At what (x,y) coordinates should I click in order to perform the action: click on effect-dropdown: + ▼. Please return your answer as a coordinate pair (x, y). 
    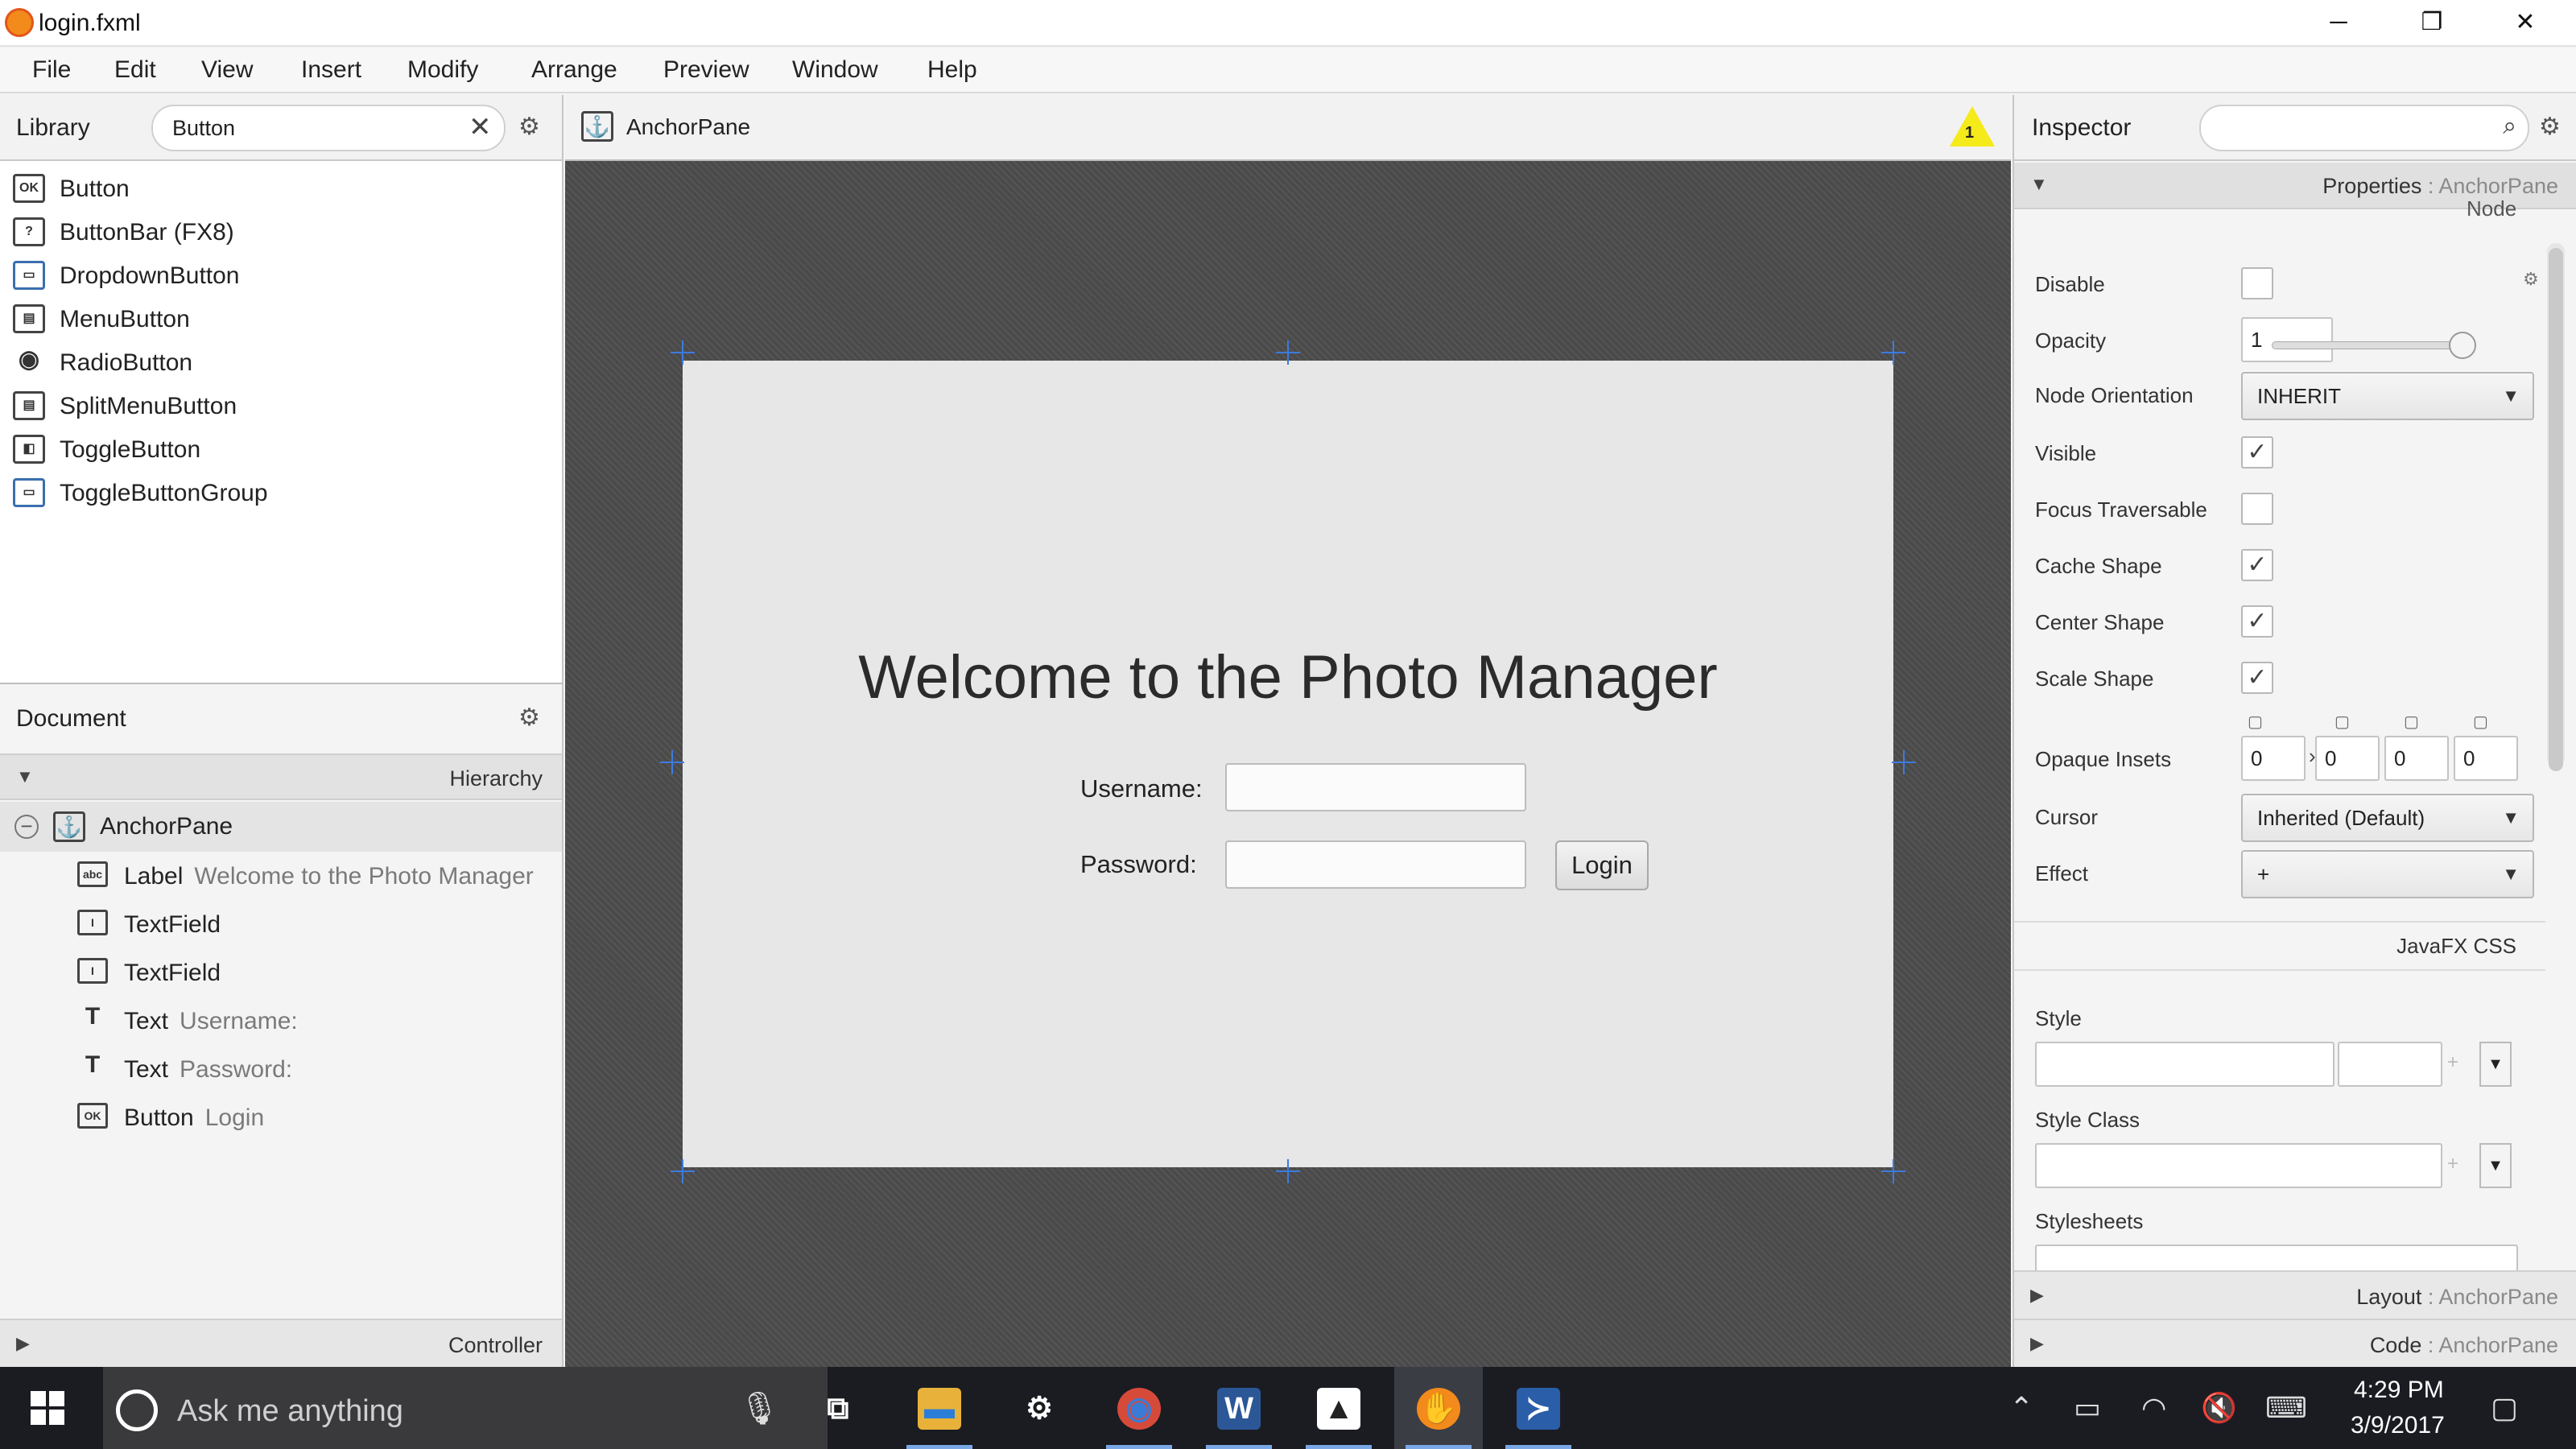
    Looking at the image, I should click on (2387, 874).